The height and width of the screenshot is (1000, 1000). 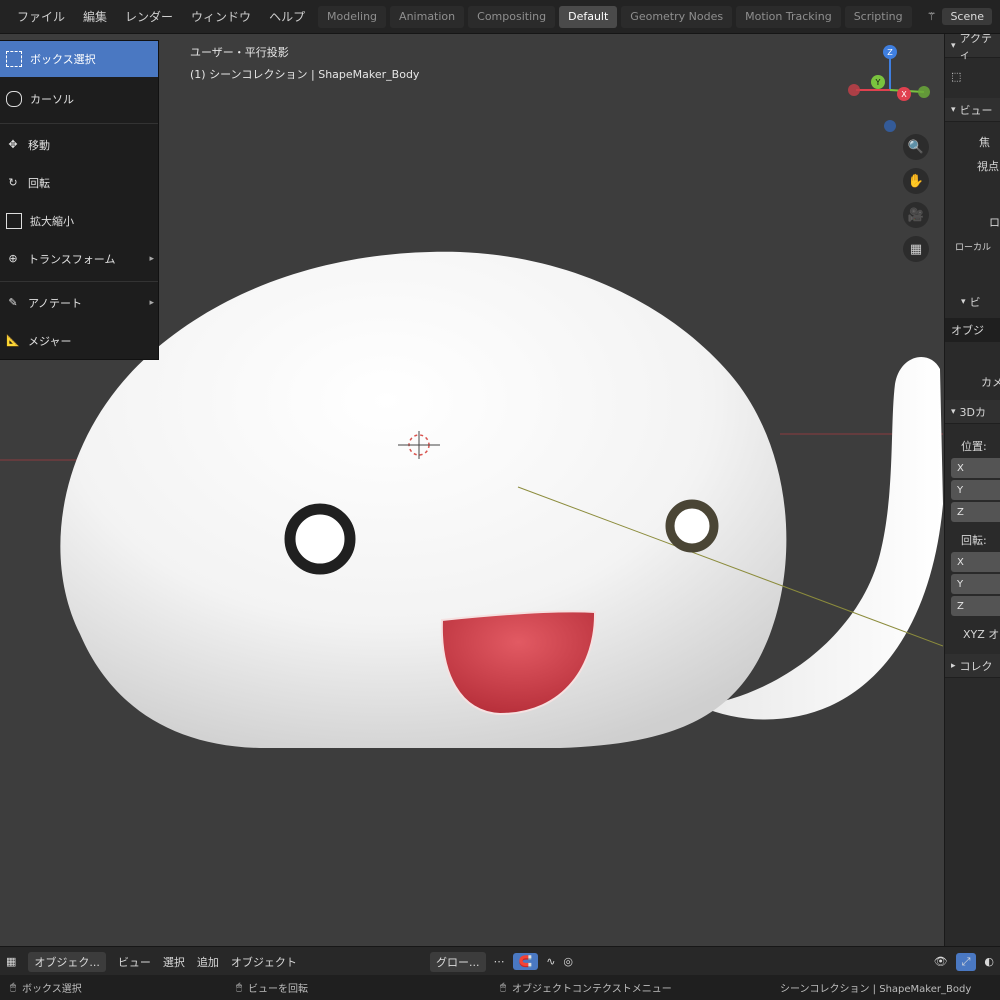 What do you see at coordinates (525, 961) in the screenshot?
I see `snap-toggle: 🧲` at bounding box center [525, 961].